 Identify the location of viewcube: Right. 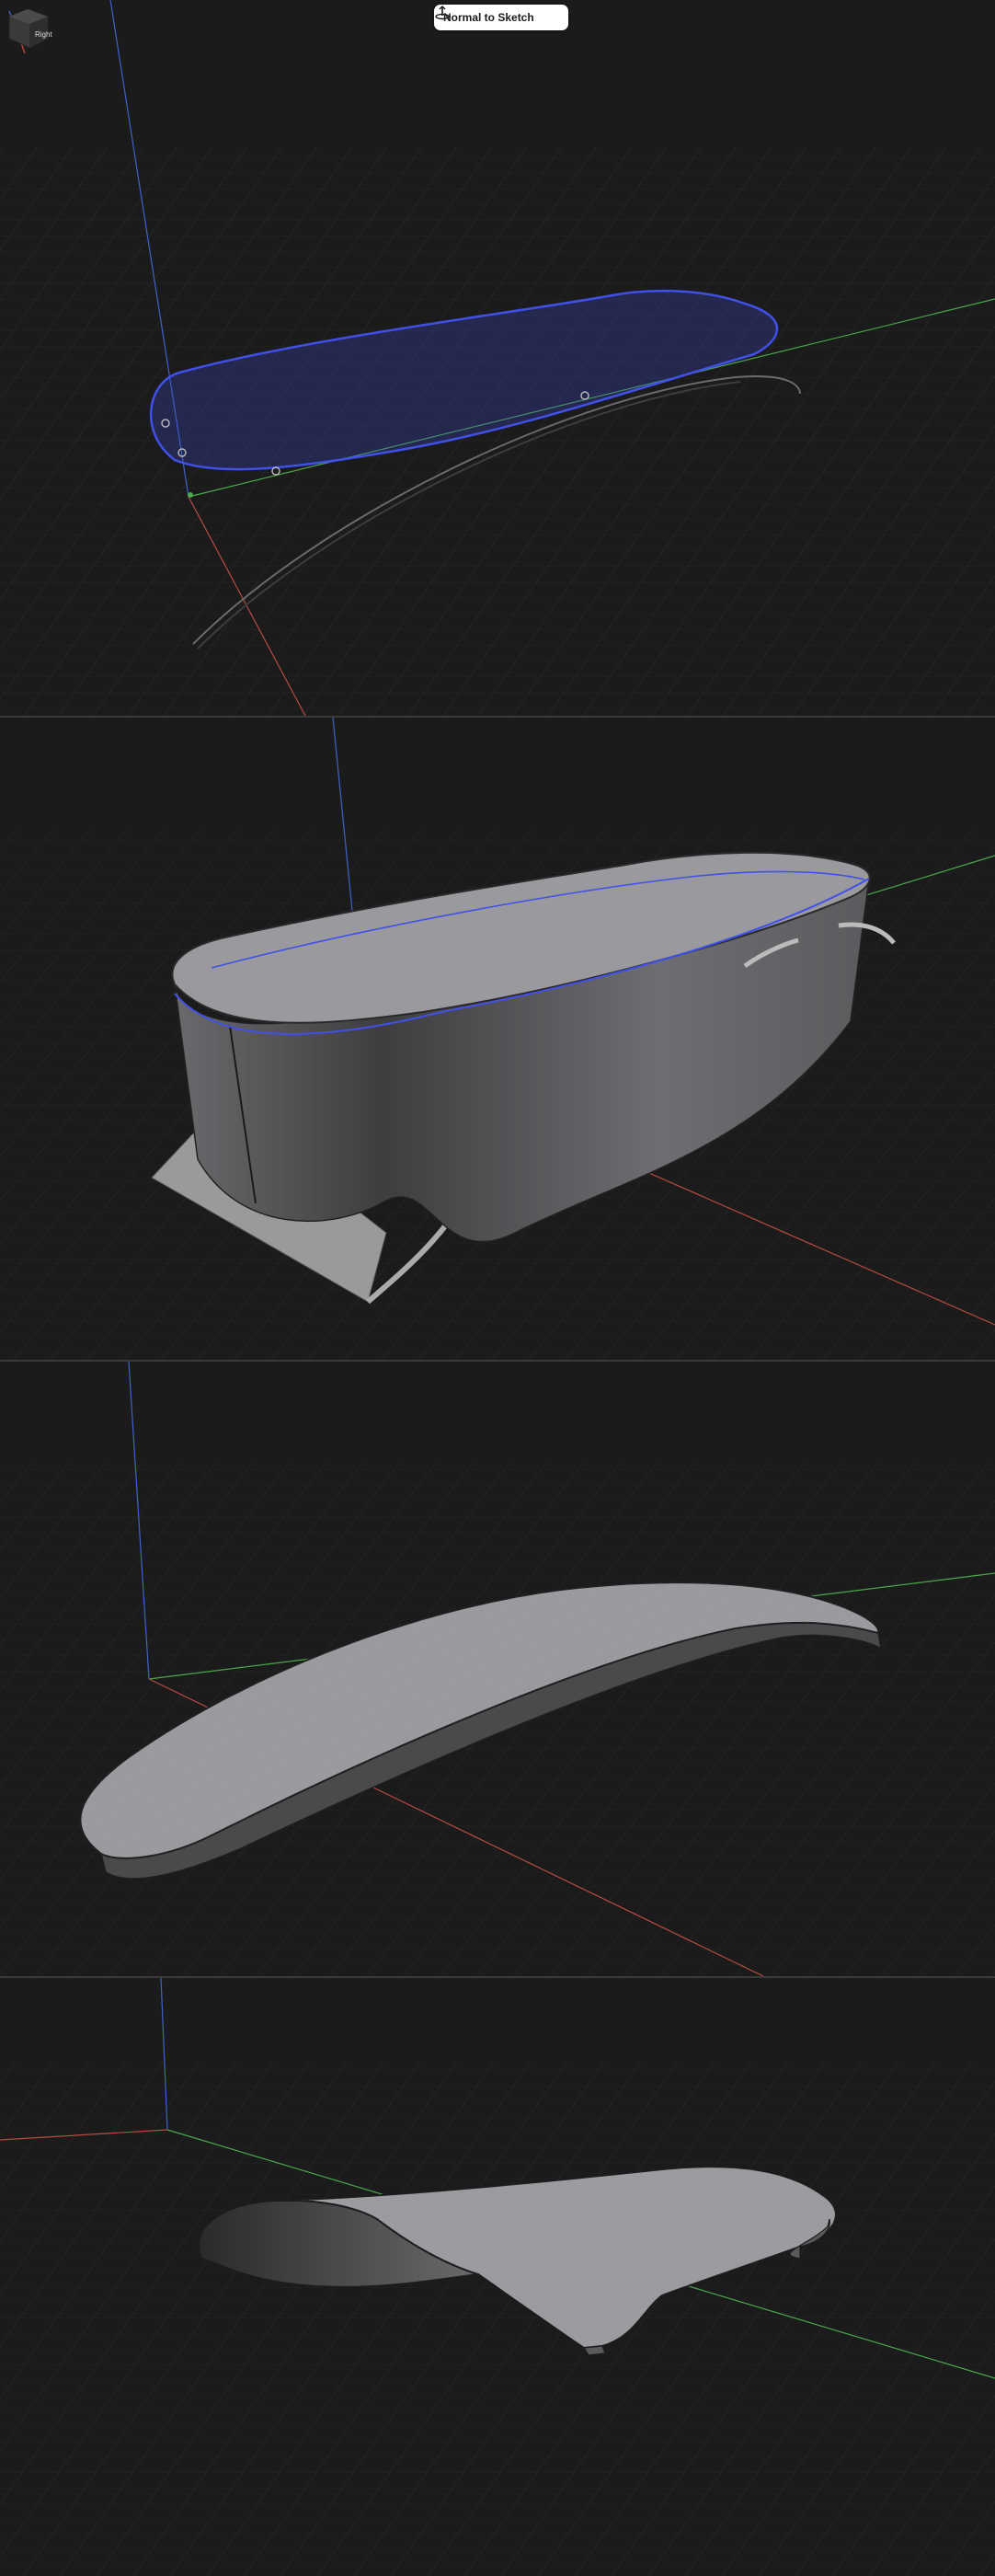
(26, 26).